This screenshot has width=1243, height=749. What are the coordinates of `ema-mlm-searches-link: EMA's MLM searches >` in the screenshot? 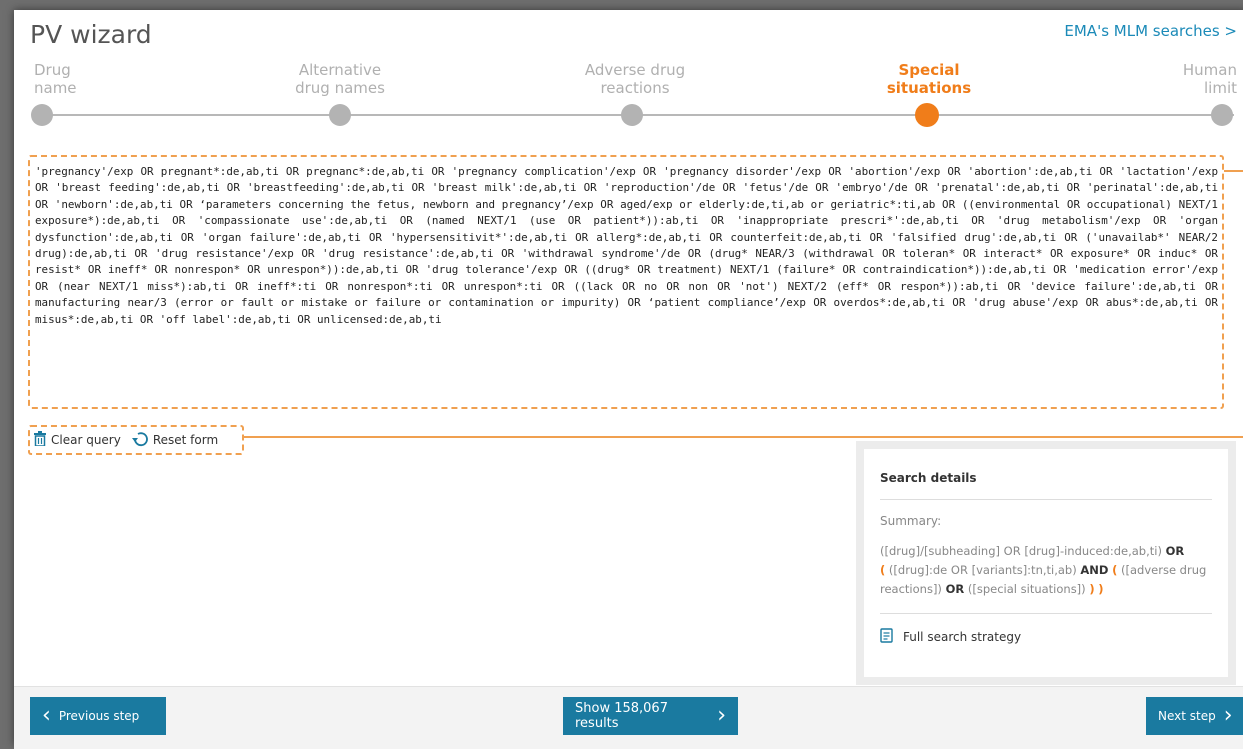 It's located at (1150, 31).